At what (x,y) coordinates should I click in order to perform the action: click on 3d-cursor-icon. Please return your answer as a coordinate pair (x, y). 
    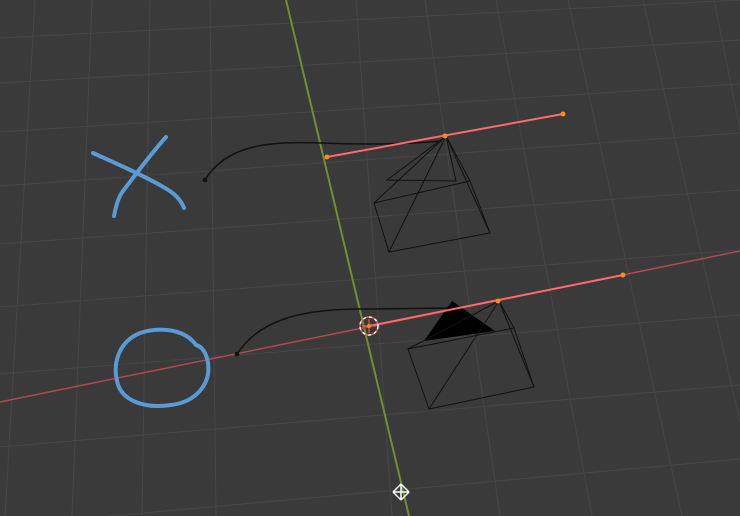
    Looking at the image, I should click on (369, 326).